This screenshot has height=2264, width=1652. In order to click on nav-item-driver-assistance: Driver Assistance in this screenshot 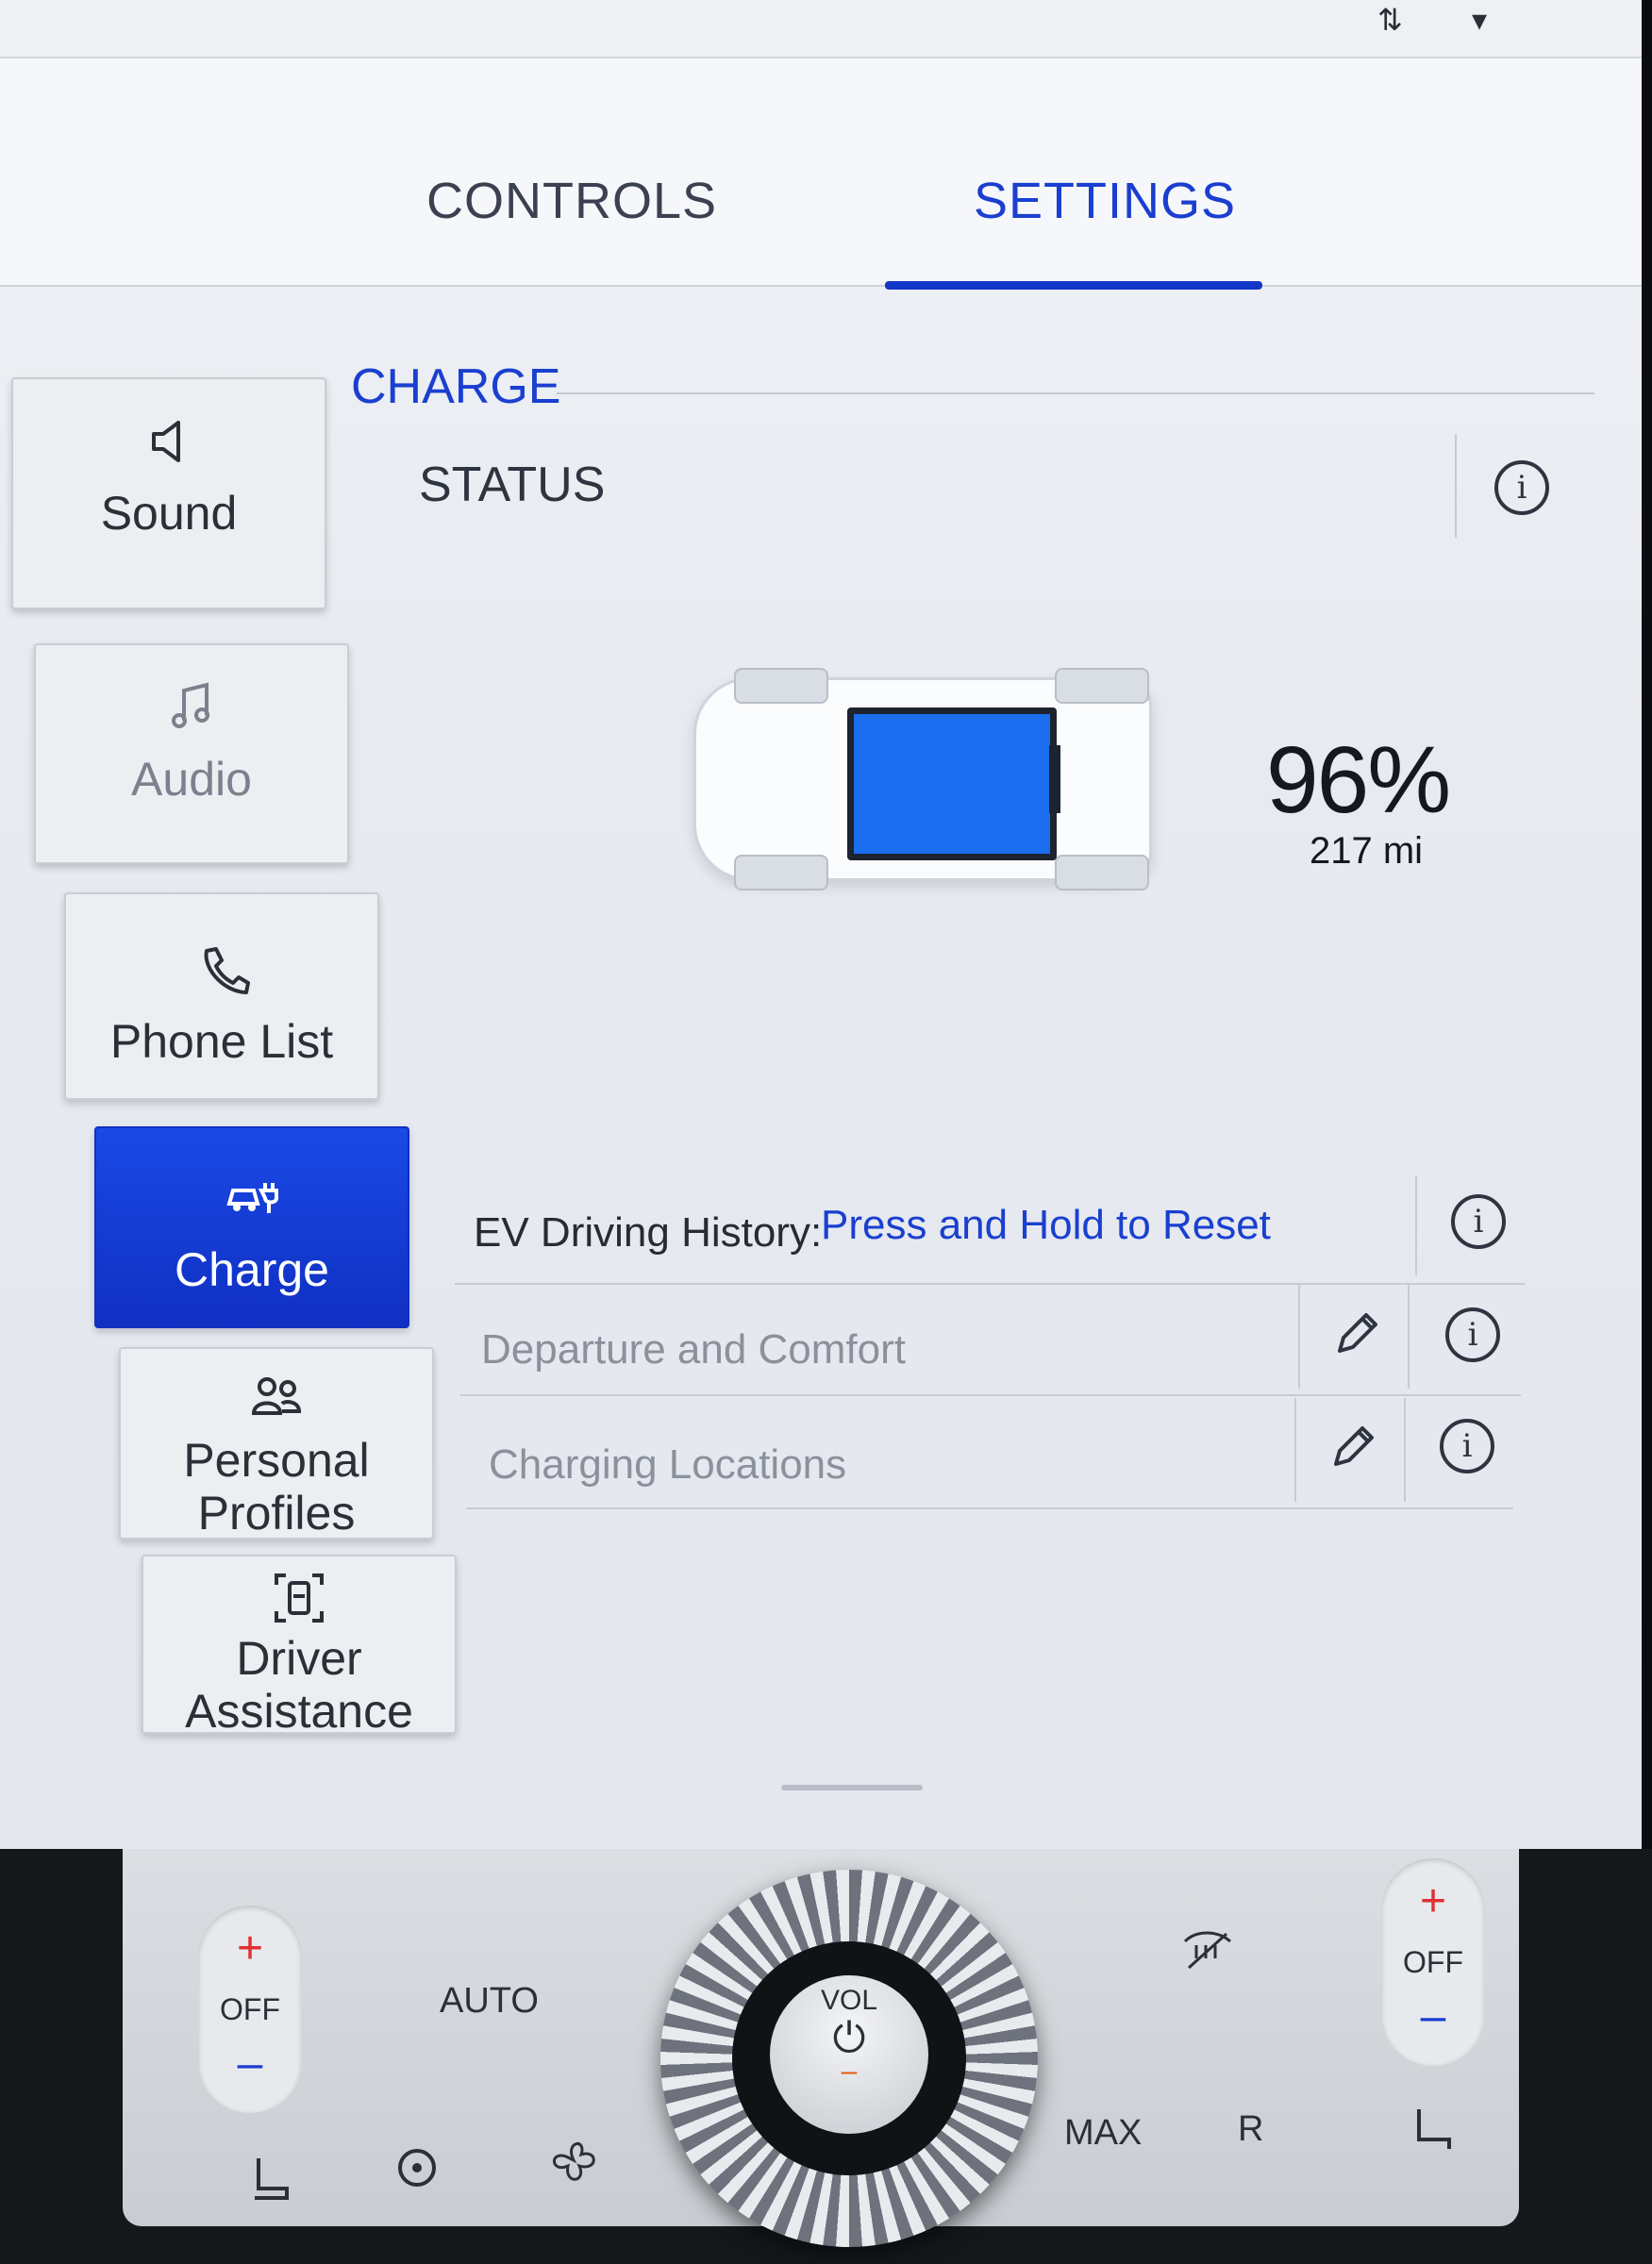, I will do `click(299, 1646)`.